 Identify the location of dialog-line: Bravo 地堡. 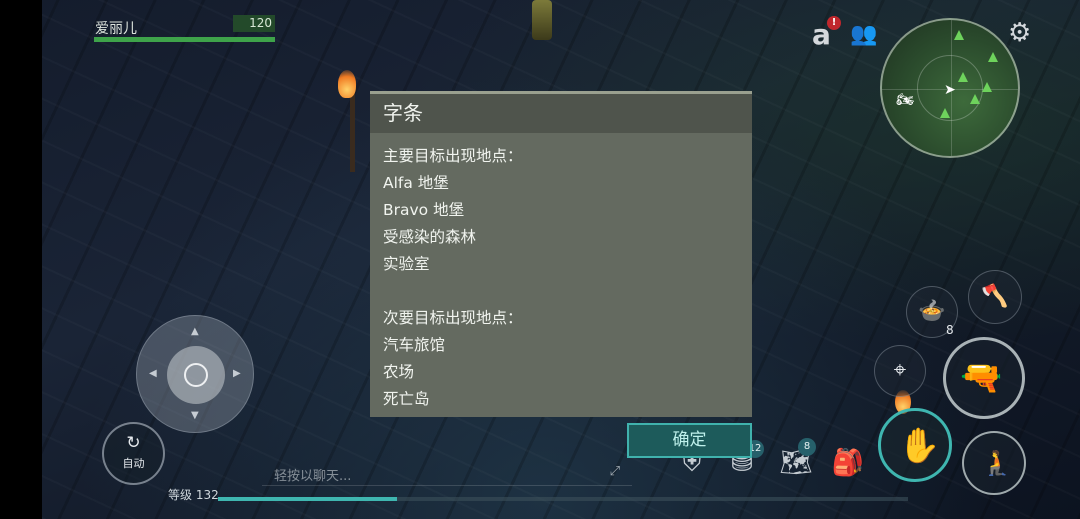
(424, 210).